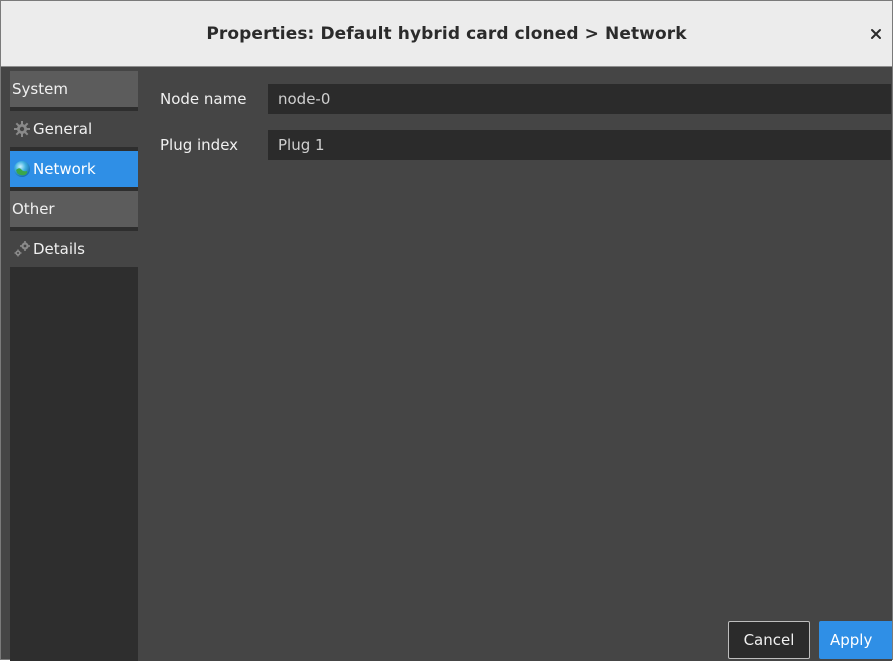 The height and width of the screenshot is (661, 893). Describe the element at coordinates (579, 99) in the screenshot. I see `node-name-input` at that location.